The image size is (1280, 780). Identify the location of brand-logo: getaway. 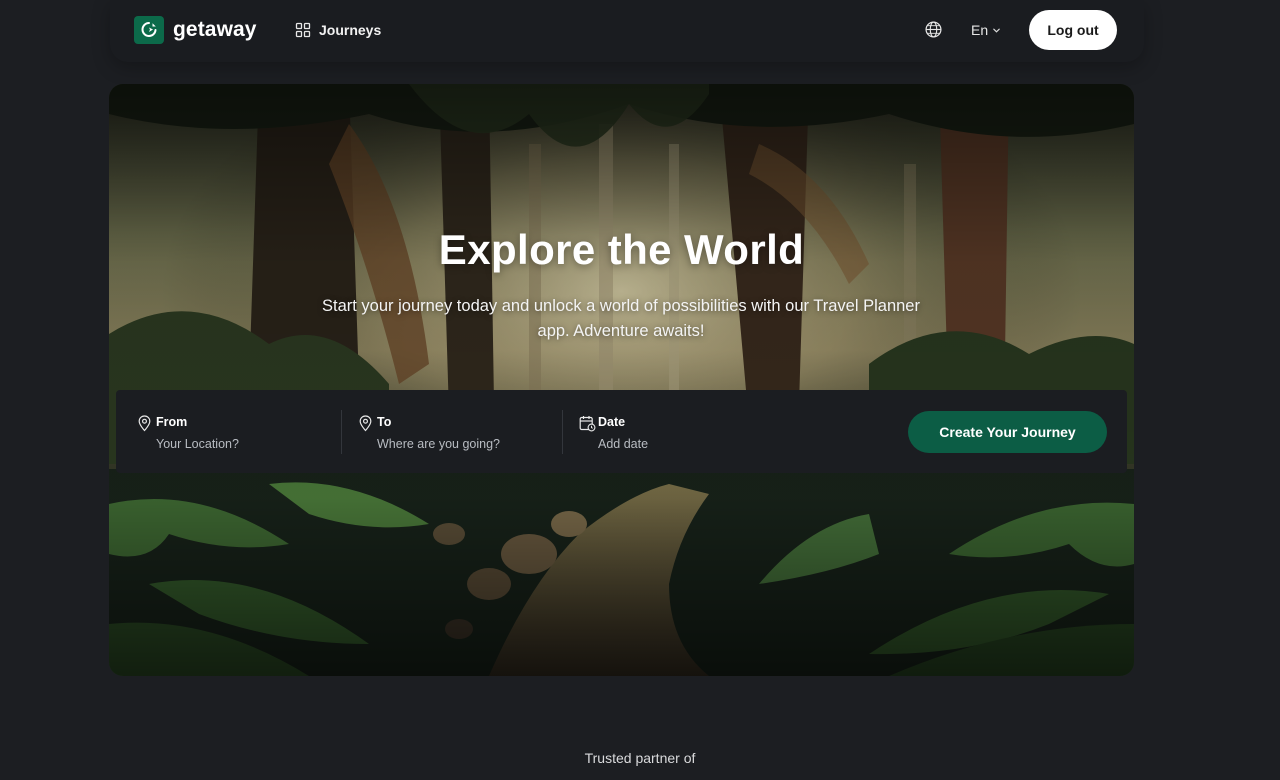
(195, 30).